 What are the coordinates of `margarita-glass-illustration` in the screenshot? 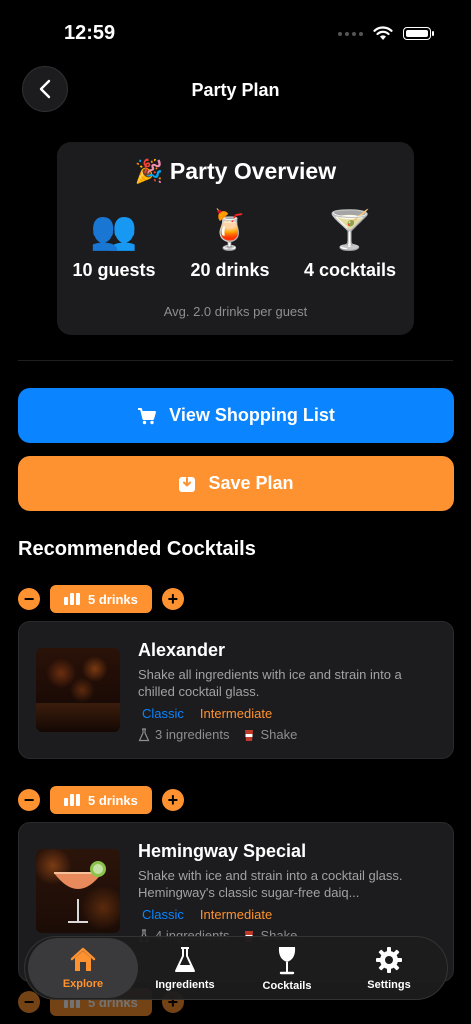 It's located at (80, 892).